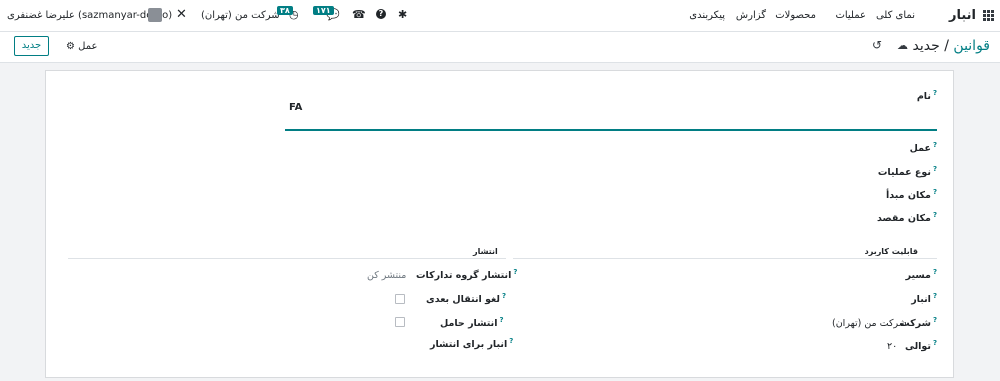  Describe the element at coordinates (921, 275) in the screenshot. I see `route-label: مسیر?` at that location.